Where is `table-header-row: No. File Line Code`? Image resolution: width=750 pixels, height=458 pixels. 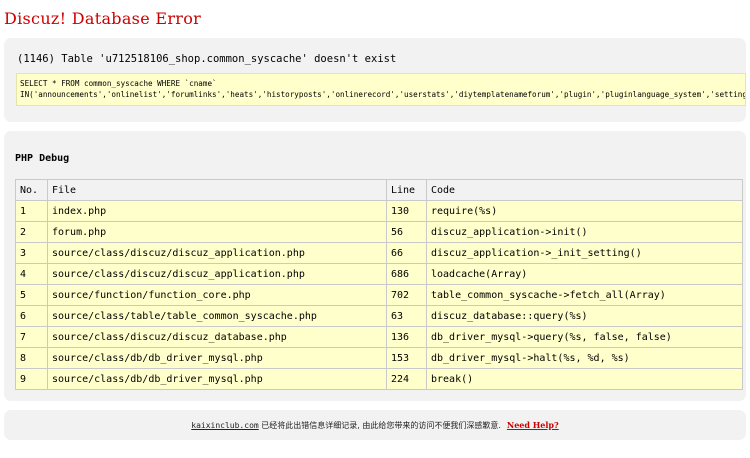
table-header-row: No. File Line Code is located at coordinates (379, 190).